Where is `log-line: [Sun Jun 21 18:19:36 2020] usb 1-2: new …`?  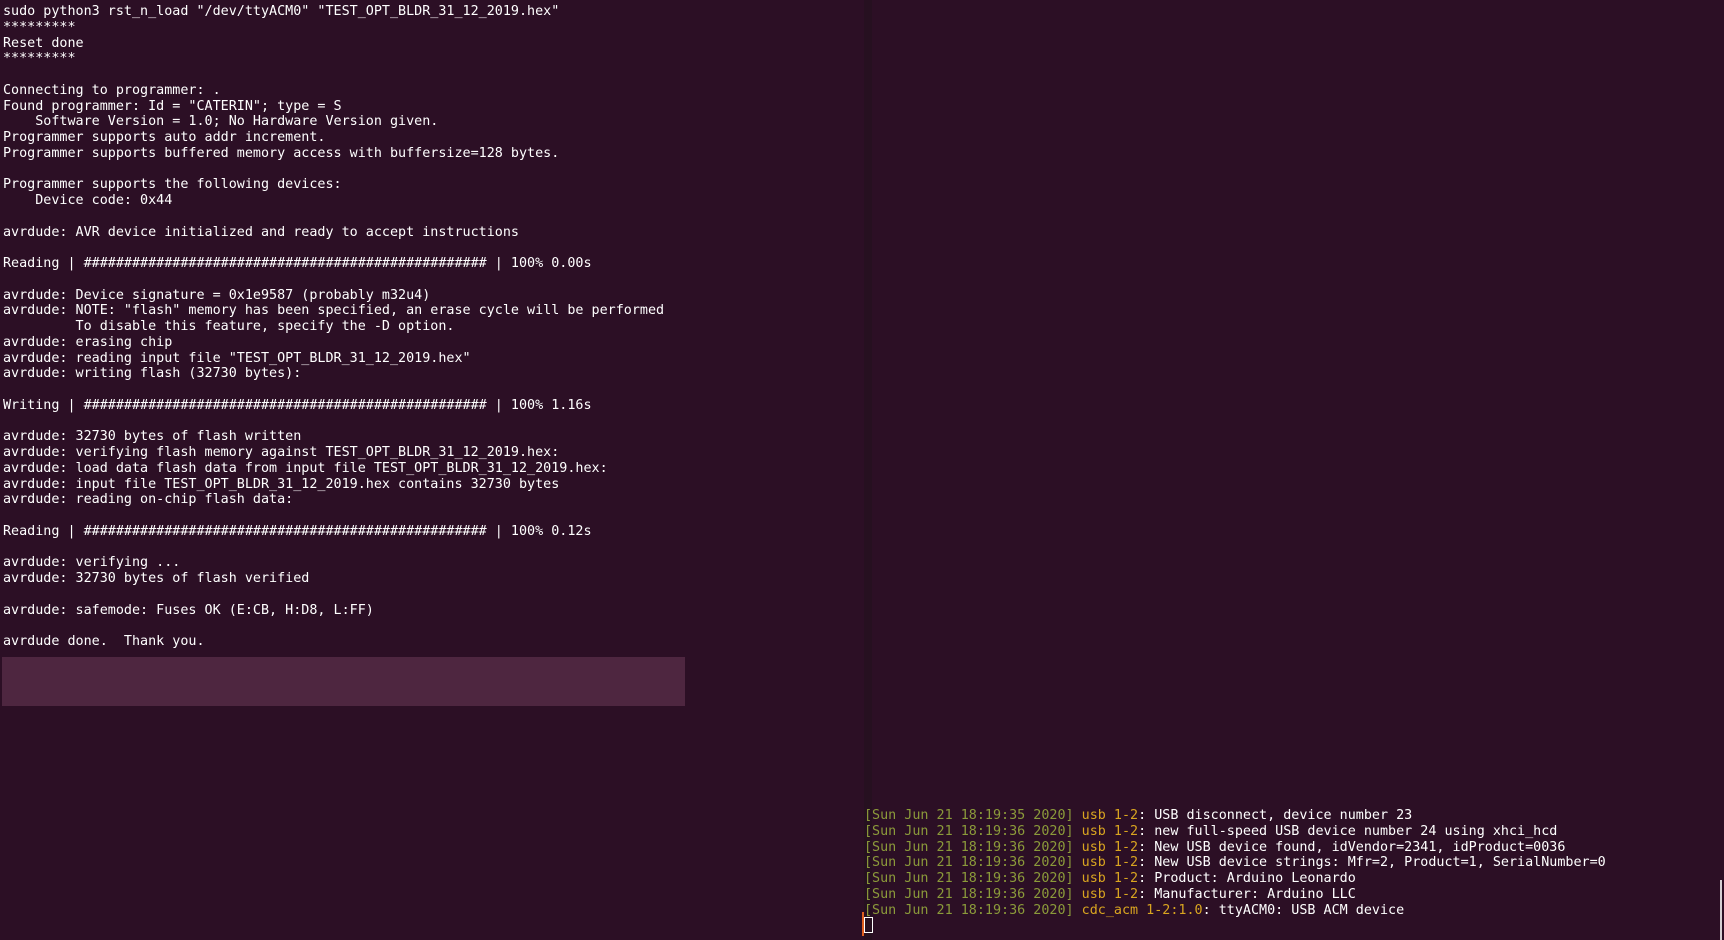
log-line: [Sun Jun 21 18:19:36 2020] usb 1-2: new … is located at coordinates (1235, 832).